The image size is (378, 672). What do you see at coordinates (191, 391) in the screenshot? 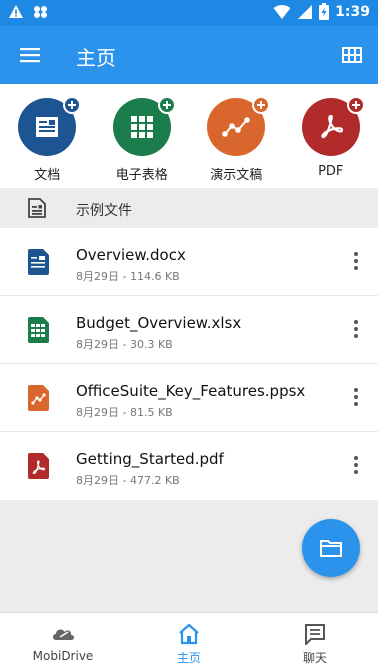
I see `file-name: OfficeSuite_Key_Features.ppsx` at bounding box center [191, 391].